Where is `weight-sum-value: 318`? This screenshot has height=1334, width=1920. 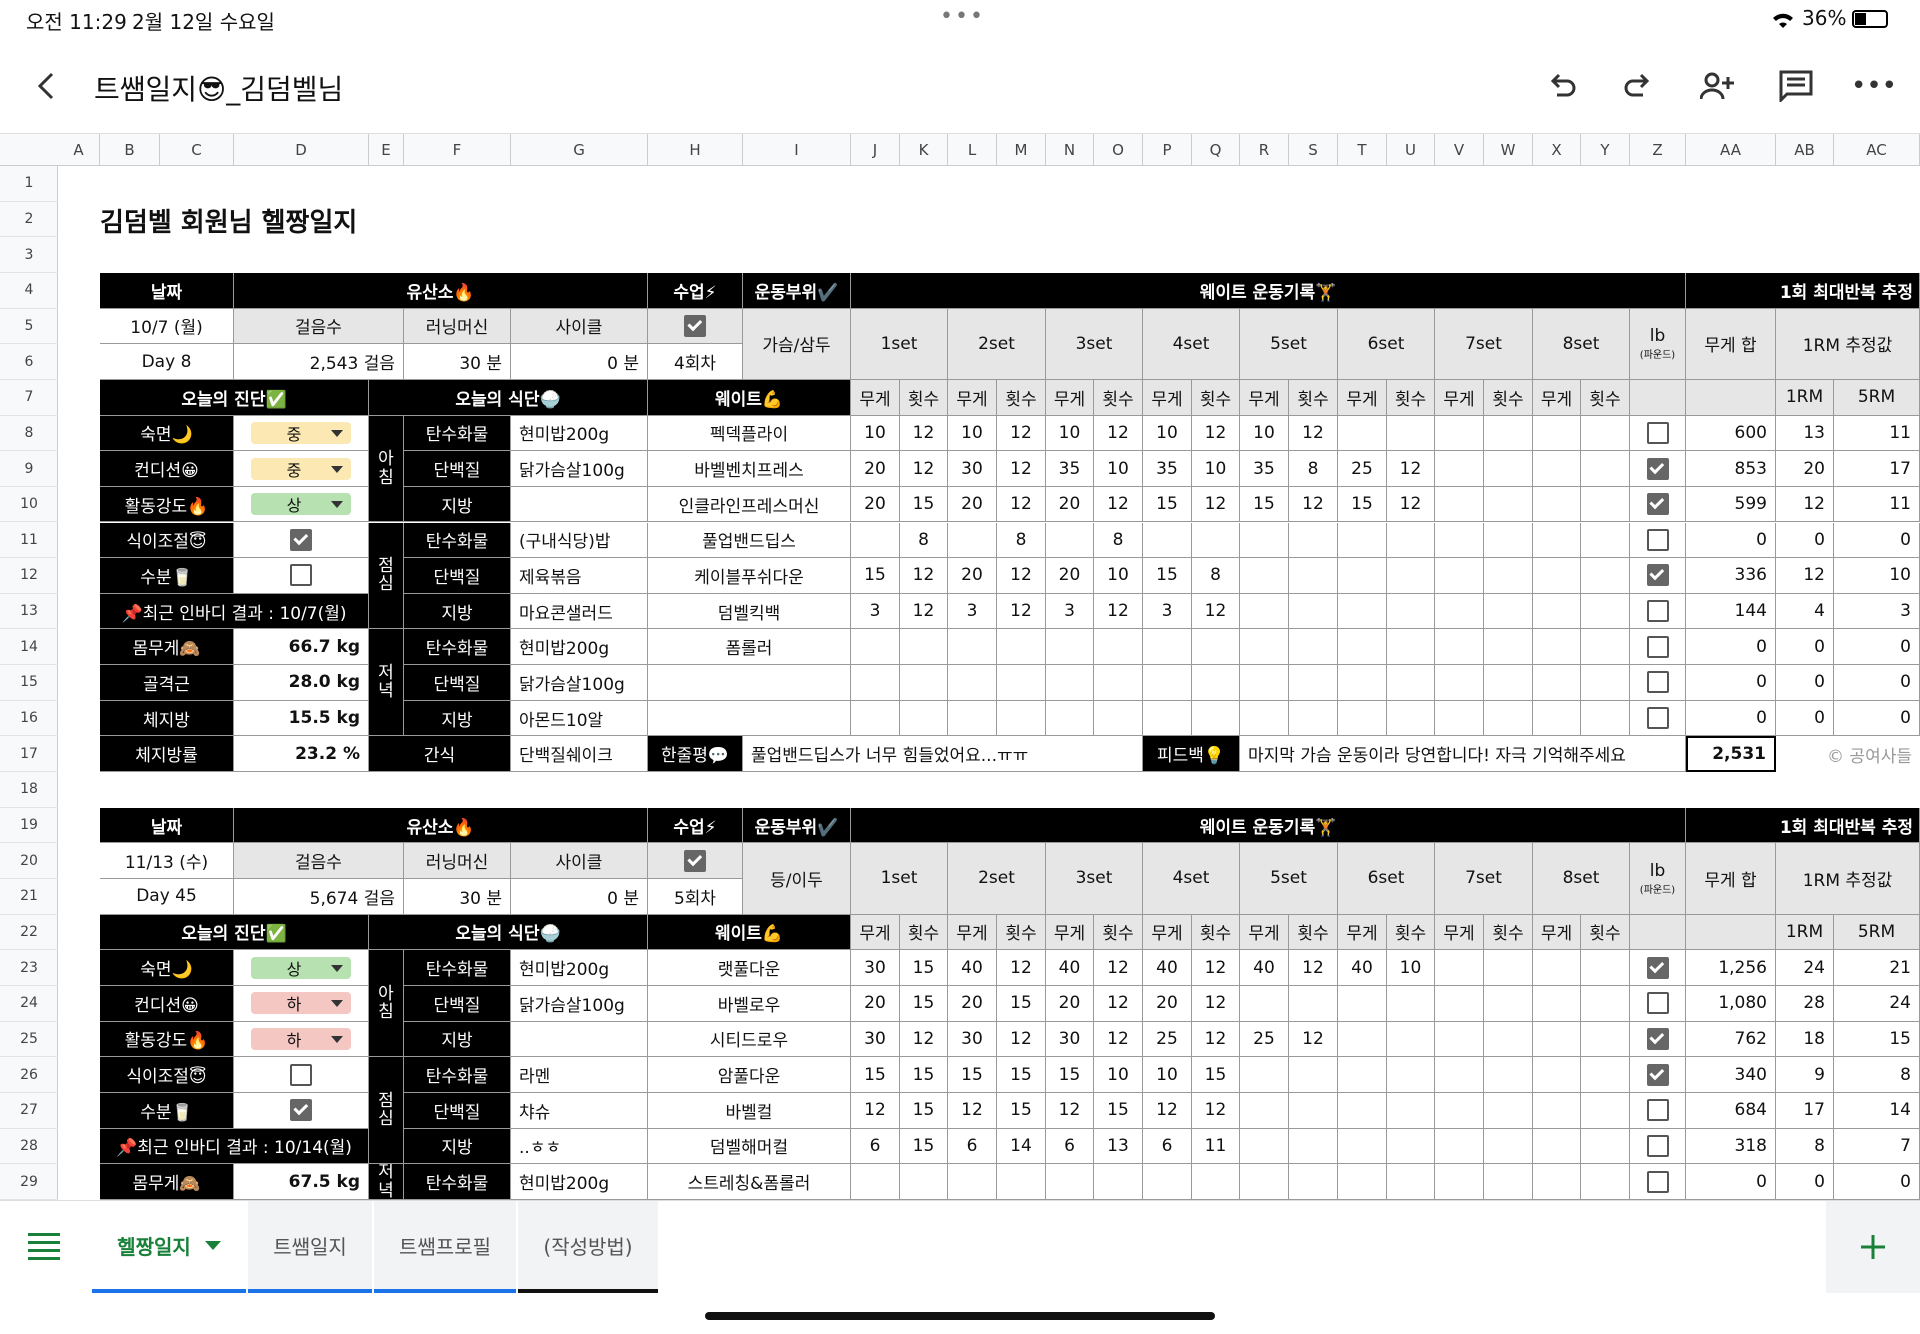
weight-sum-value: 318 is located at coordinates (1731, 1146).